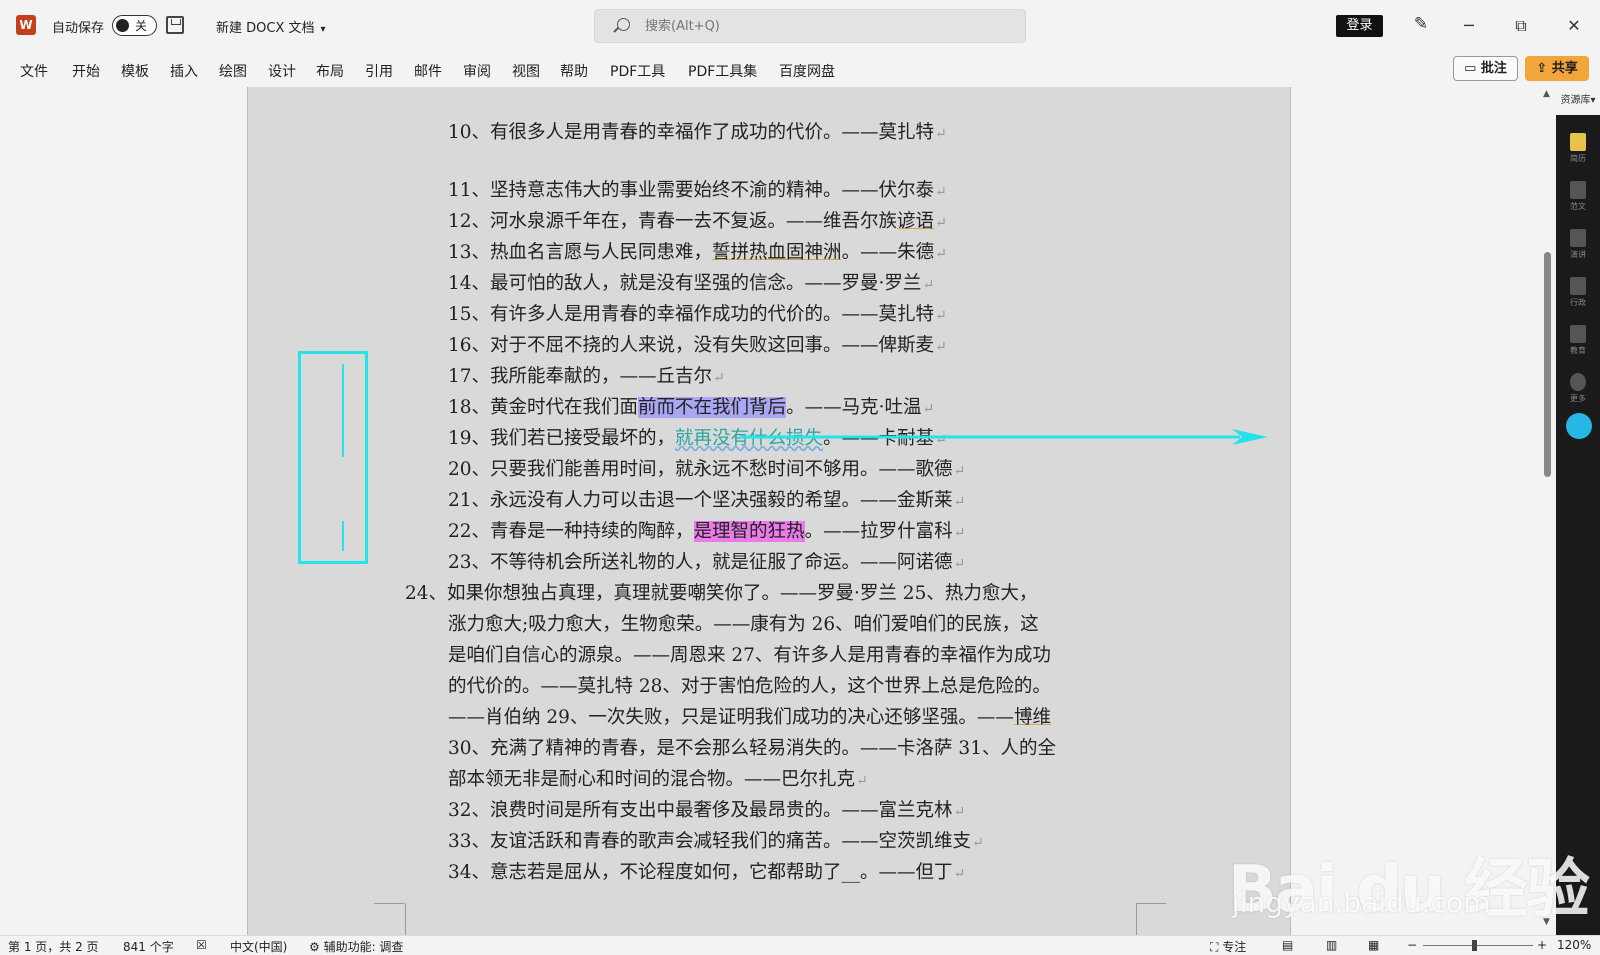  I want to click on side-item-education: 教育, so click(1578, 341).